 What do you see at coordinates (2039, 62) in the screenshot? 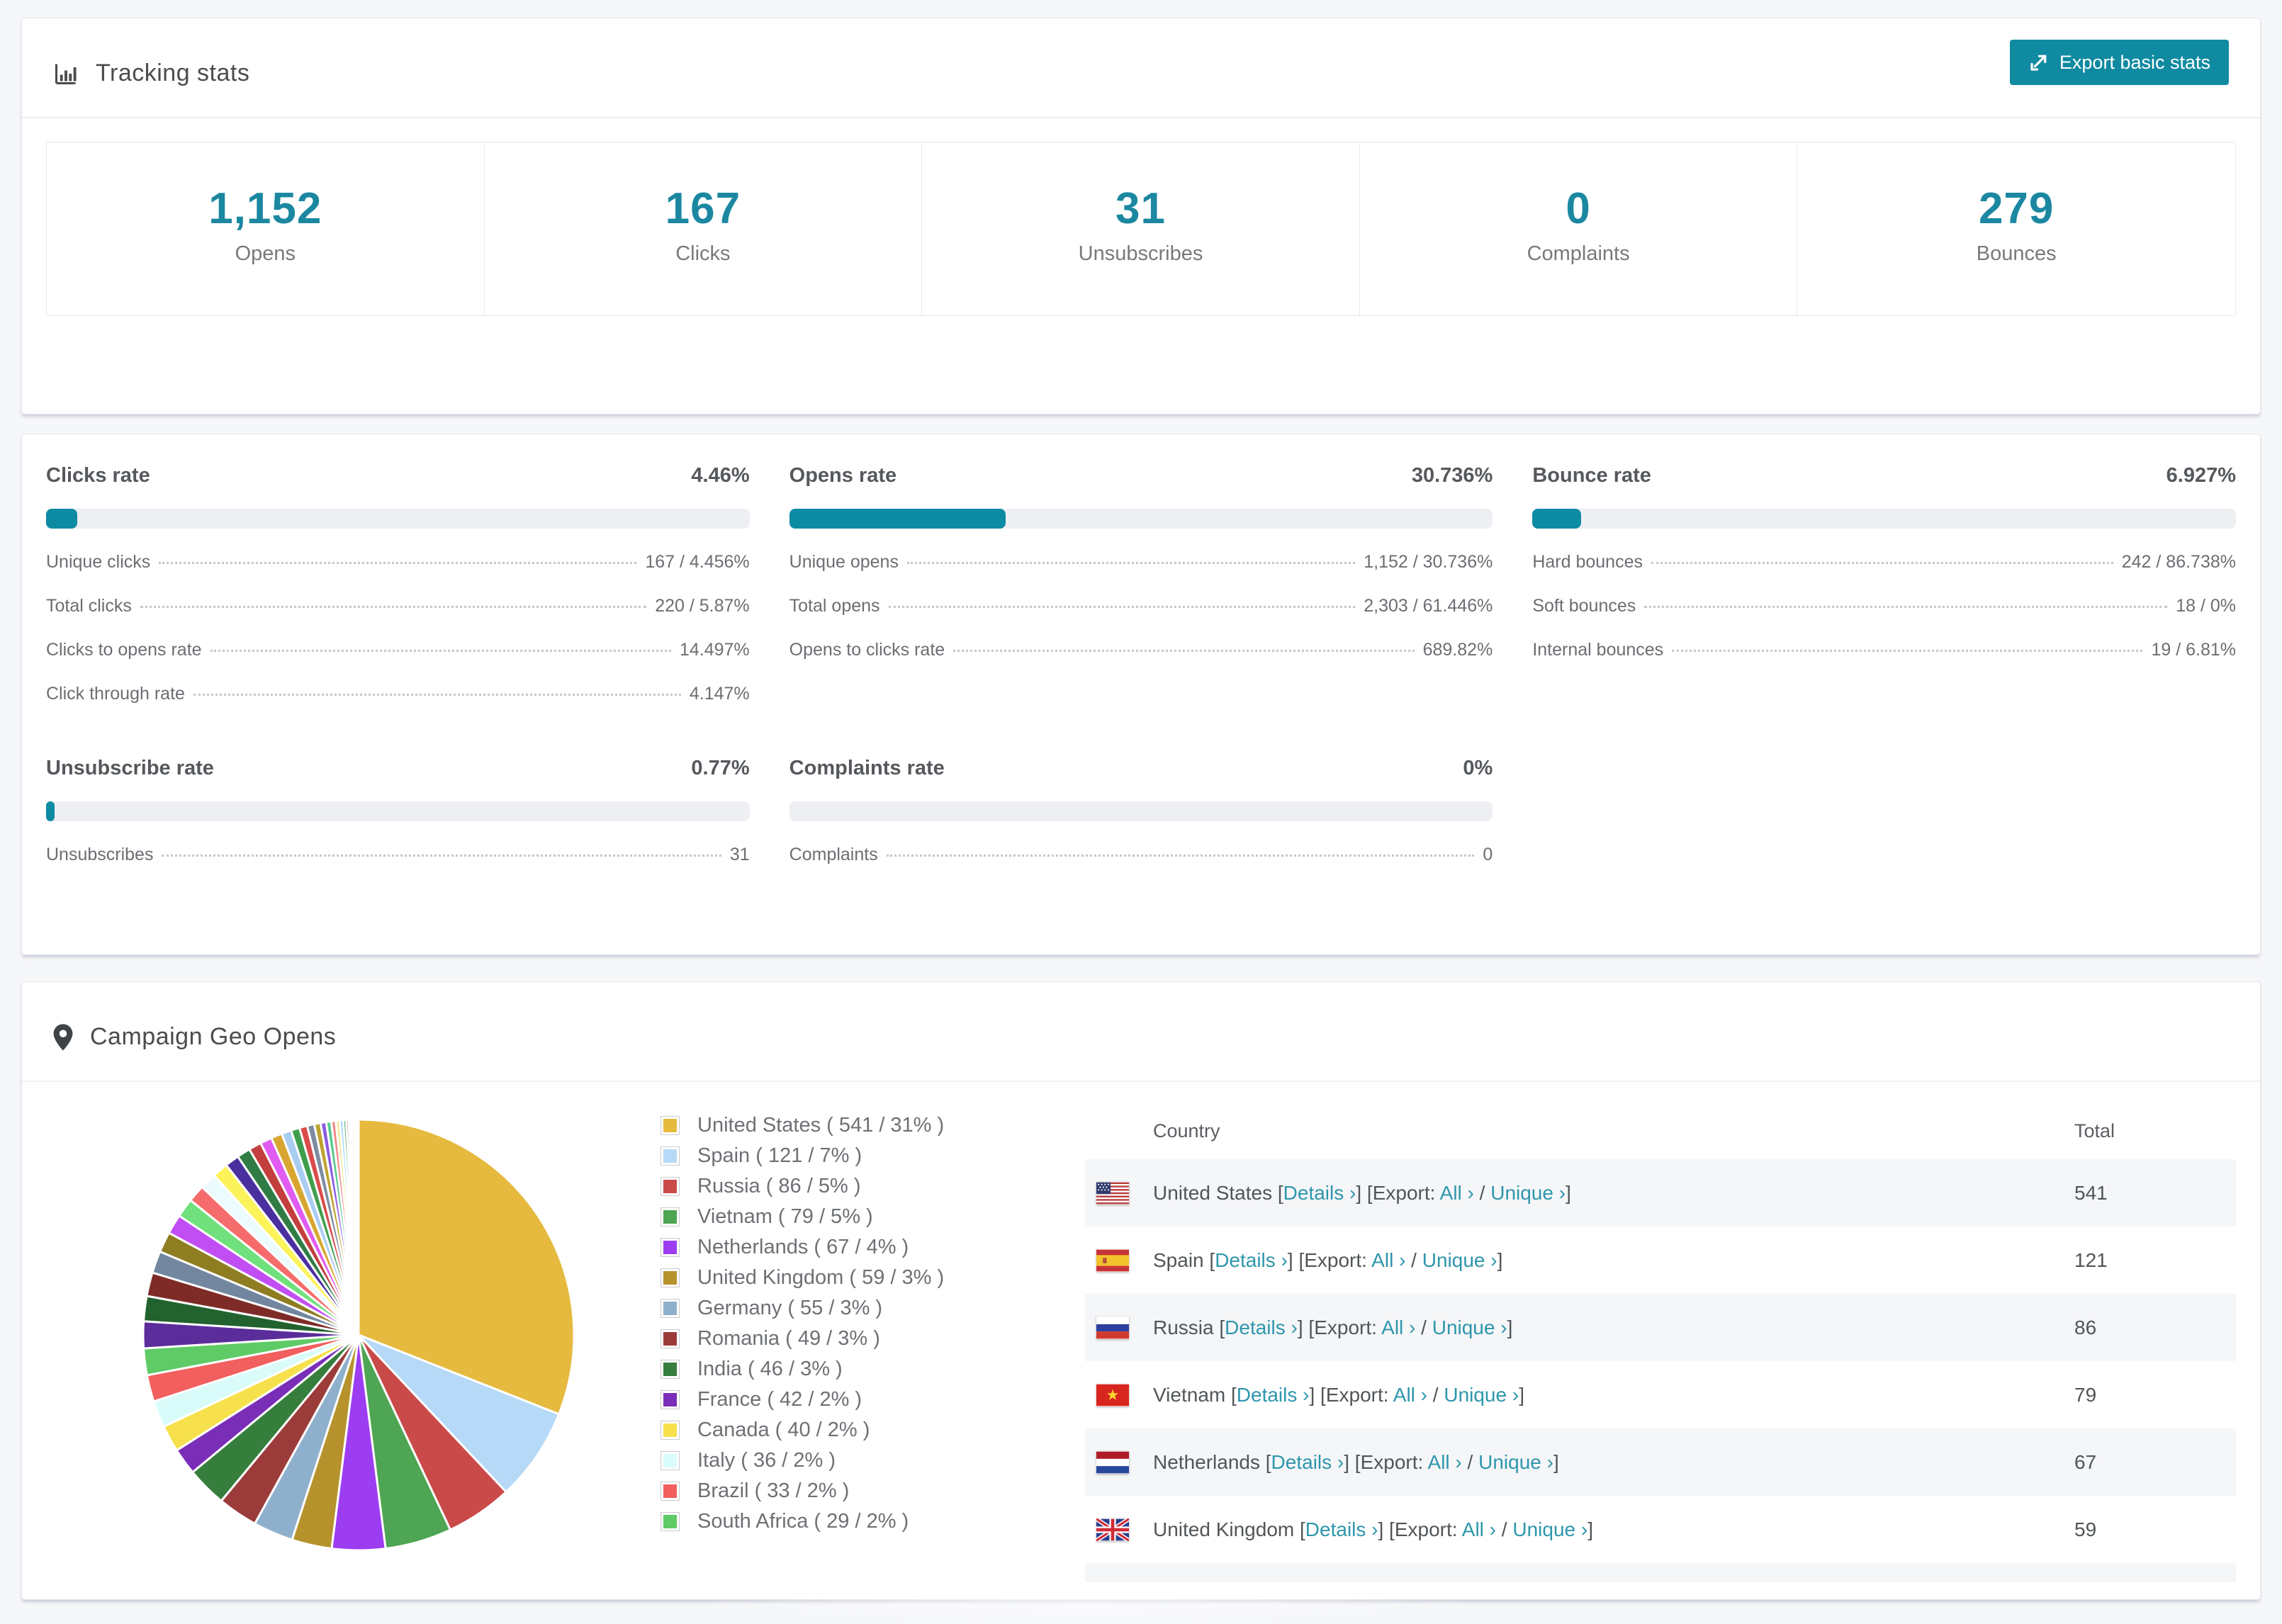
I see `export-icon` at bounding box center [2039, 62].